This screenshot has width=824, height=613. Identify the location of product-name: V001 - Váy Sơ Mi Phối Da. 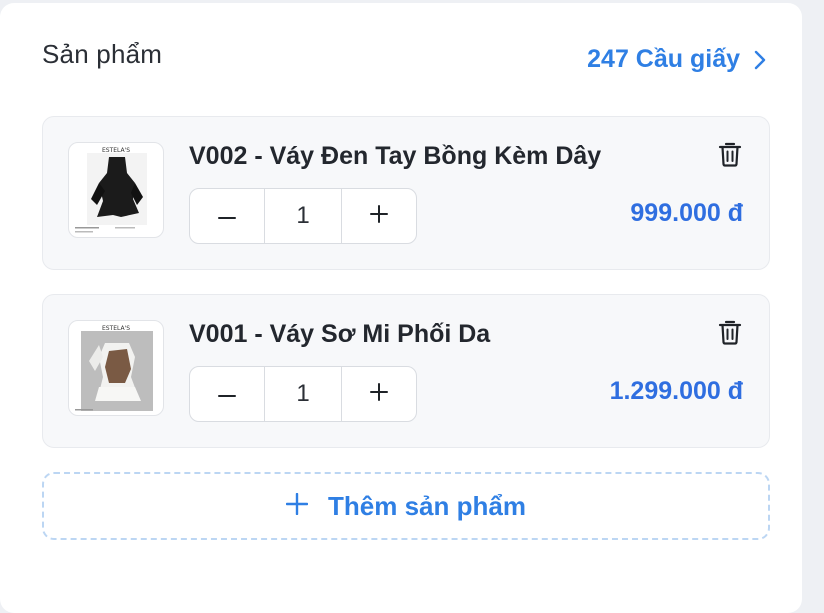
(340, 334).